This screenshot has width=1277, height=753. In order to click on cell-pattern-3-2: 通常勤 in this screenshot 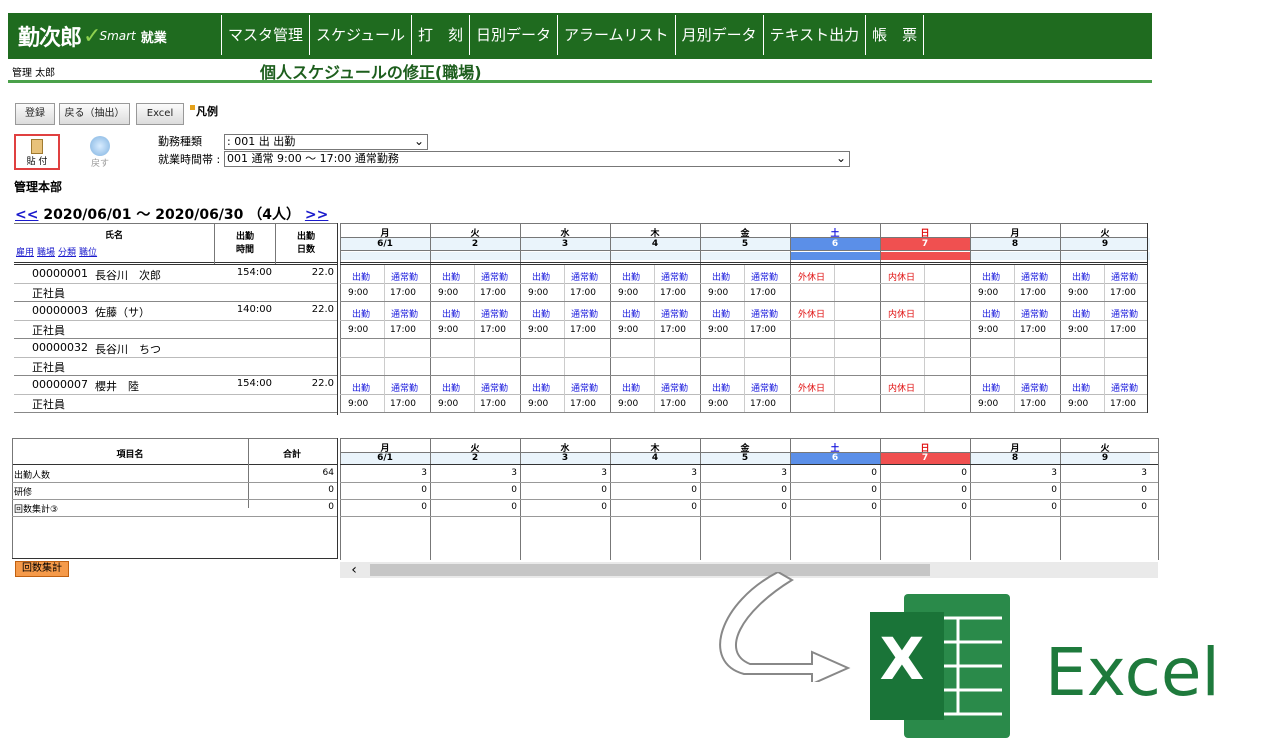, I will do `click(590, 387)`.